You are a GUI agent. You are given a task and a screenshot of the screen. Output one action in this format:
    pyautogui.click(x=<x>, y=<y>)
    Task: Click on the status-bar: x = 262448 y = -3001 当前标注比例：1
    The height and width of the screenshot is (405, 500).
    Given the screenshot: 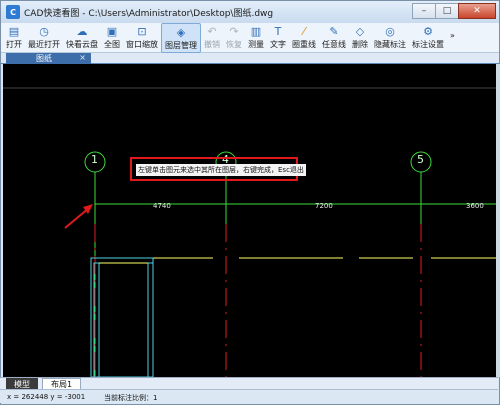 What is the action you would take?
    pyautogui.click(x=249, y=396)
    